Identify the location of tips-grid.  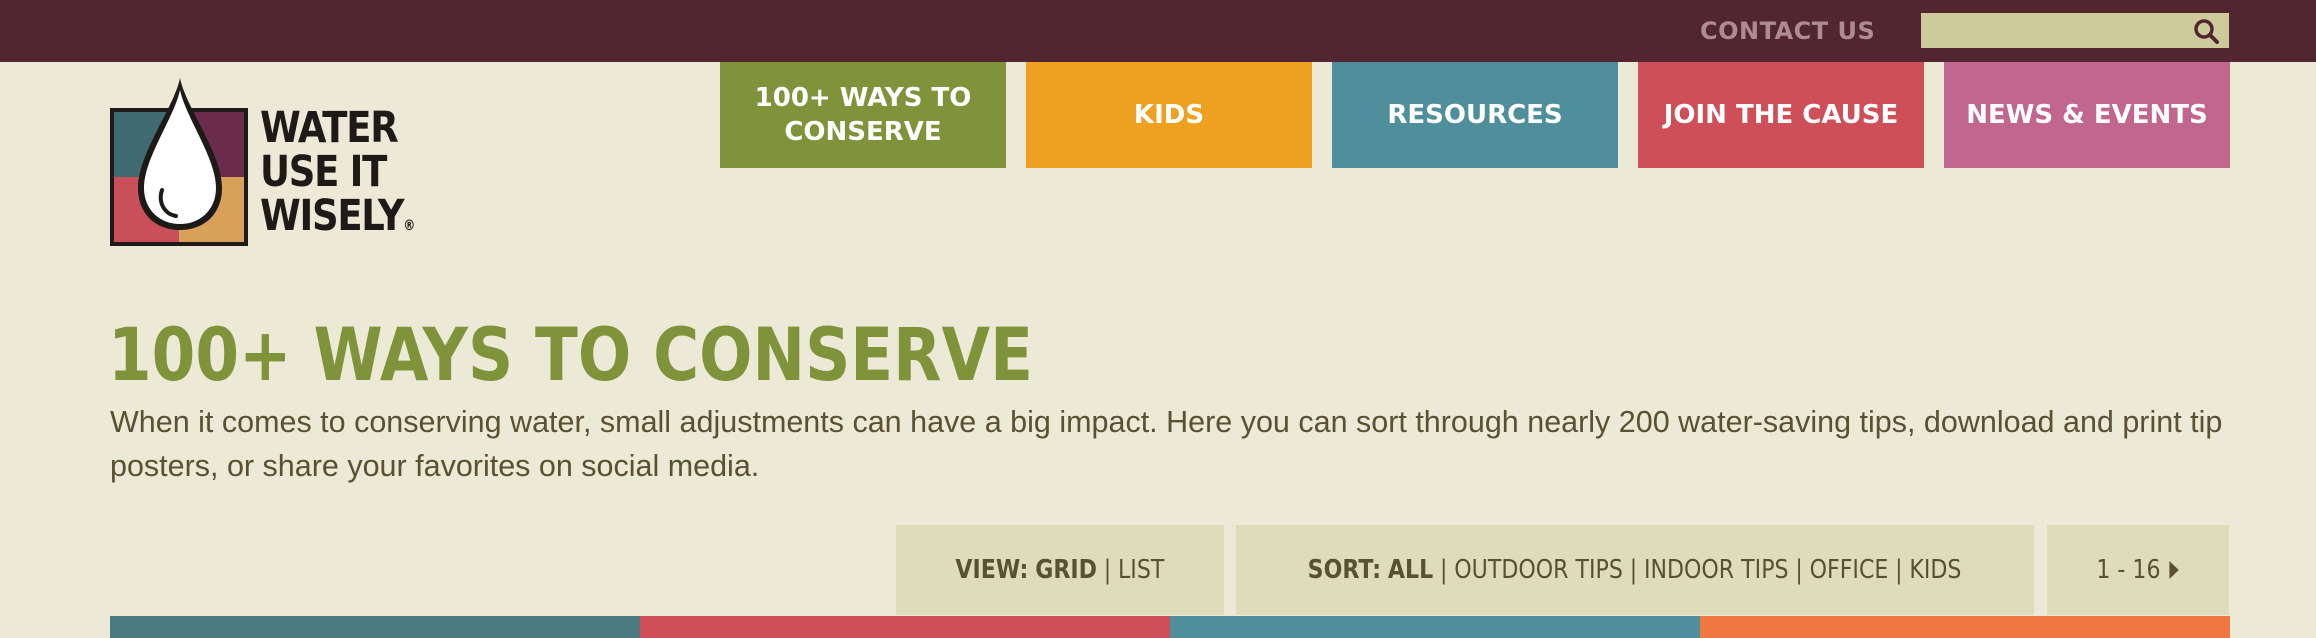
(1170, 627).